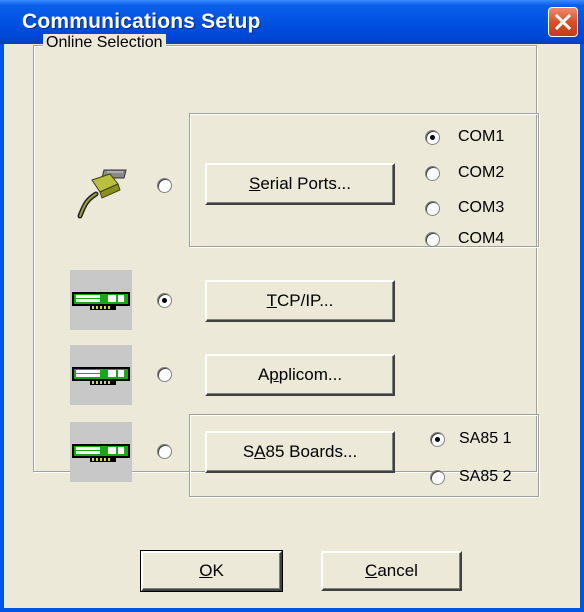  What do you see at coordinates (274, 374) in the screenshot?
I see `applicom-button-accel: p` at bounding box center [274, 374].